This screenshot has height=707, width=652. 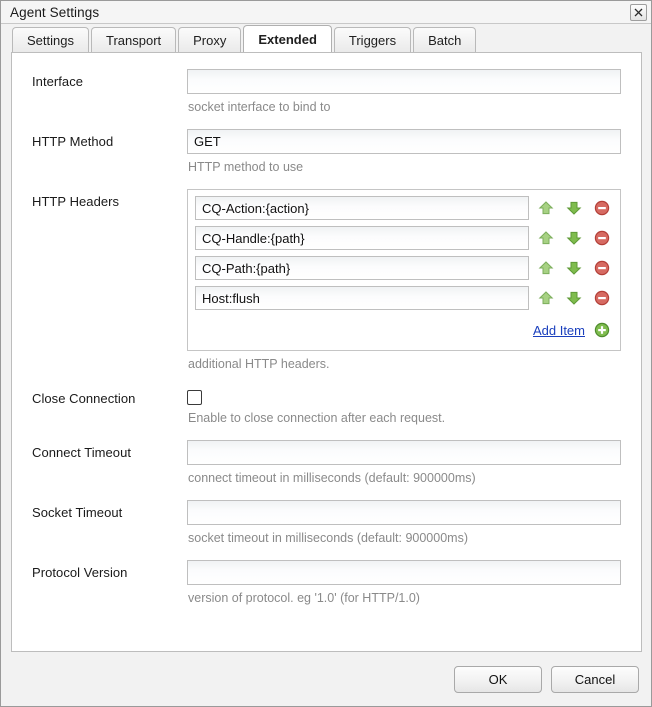 What do you see at coordinates (638, 12) in the screenshot?
I see `close-icon` at bounding box center [638, 12].